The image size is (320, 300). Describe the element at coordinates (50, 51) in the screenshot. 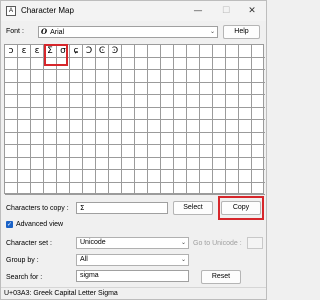

I see `character-cell: Σ` at that location.